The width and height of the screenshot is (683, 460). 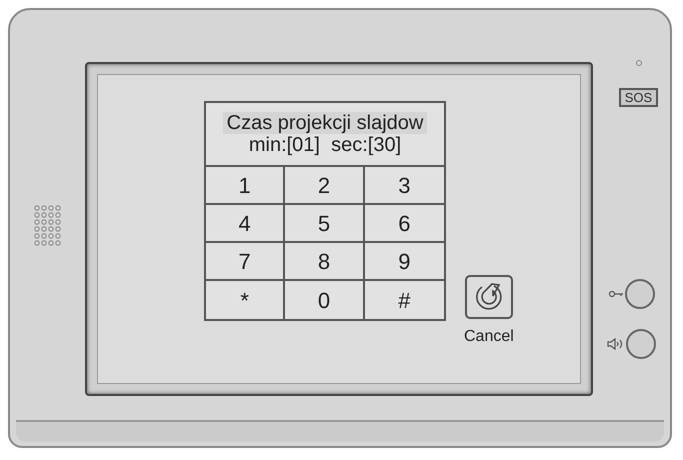 What do you see at coordinates (638, 97) in the screenshot?
I see `sos-label: SOS` at bounding box center [638, 97].